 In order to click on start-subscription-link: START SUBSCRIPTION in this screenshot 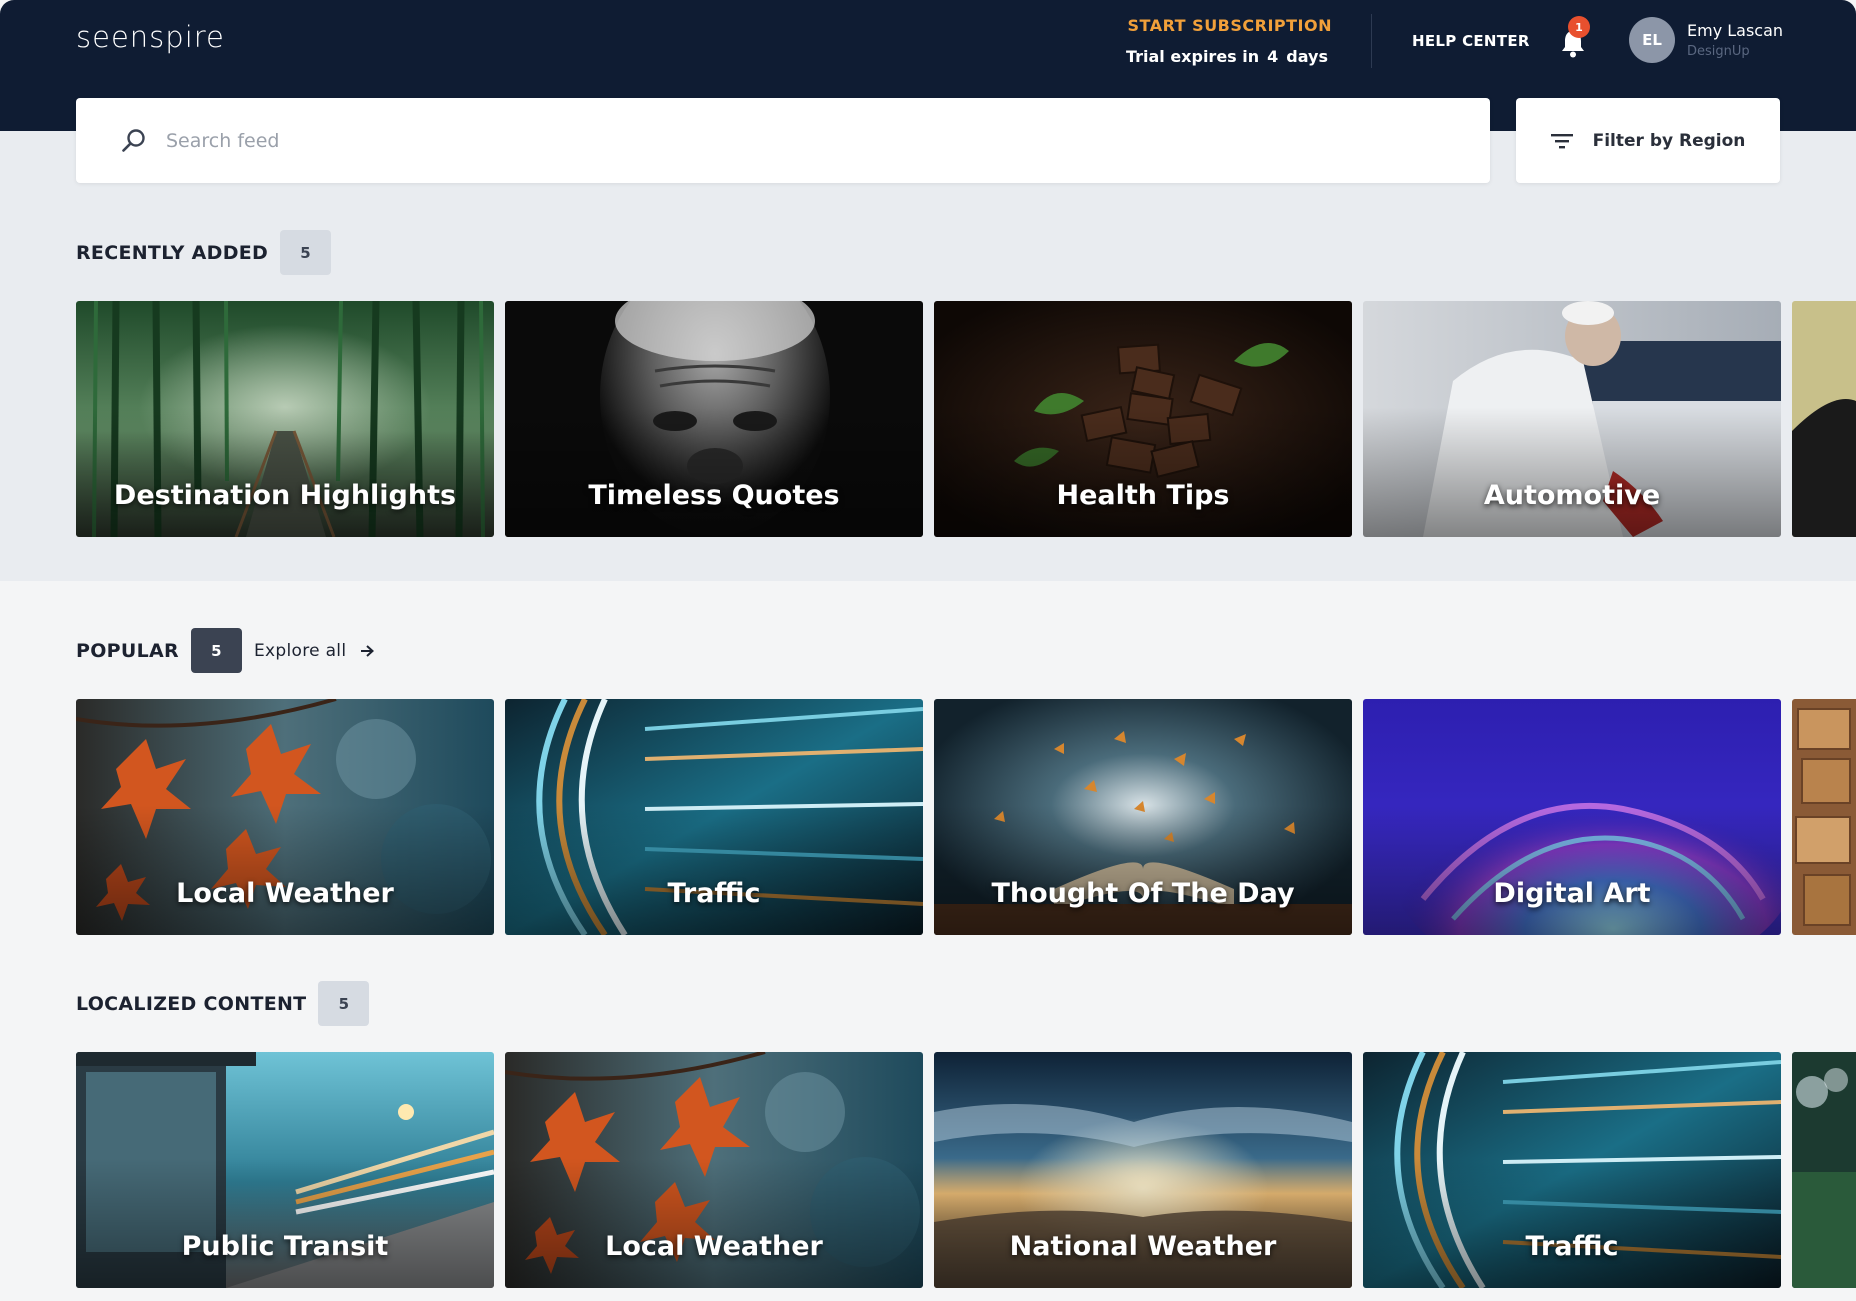, I will do `click(1227, 25)`.